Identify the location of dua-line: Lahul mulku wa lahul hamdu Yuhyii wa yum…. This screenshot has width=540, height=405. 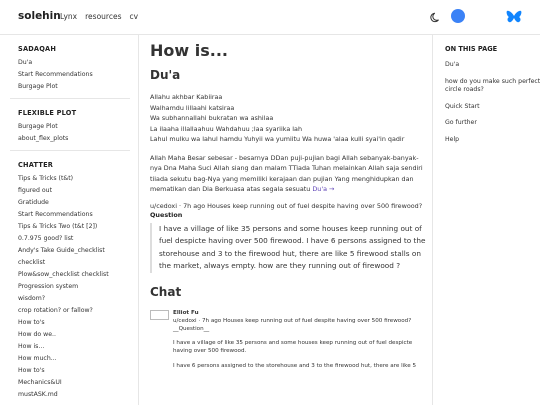
(277, 139).